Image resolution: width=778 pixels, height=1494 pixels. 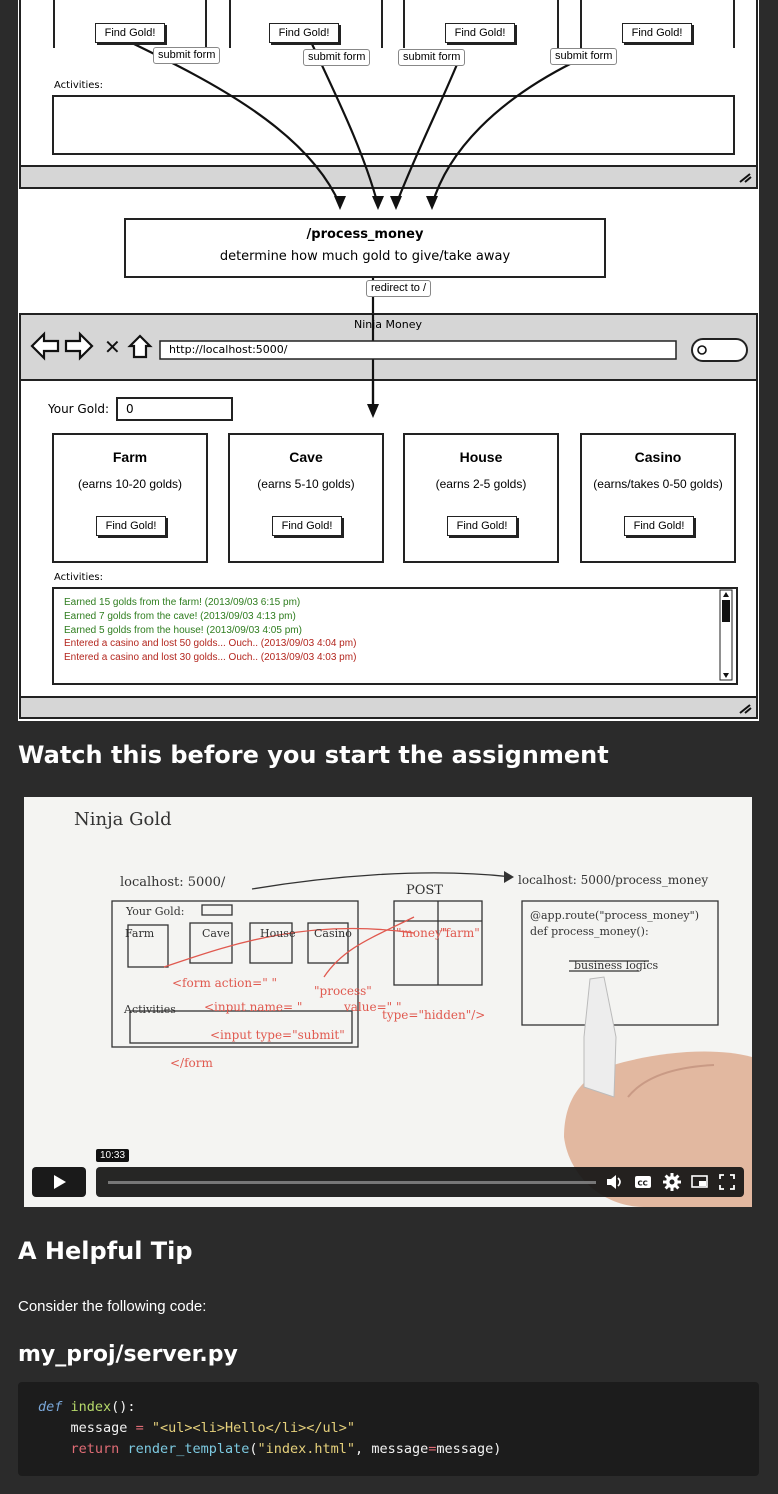 What do you see at coordinates (131, 526) in the screenshot?
I see `find-gold-button-farm: Find Gold!` at bounding box center [131, 526].